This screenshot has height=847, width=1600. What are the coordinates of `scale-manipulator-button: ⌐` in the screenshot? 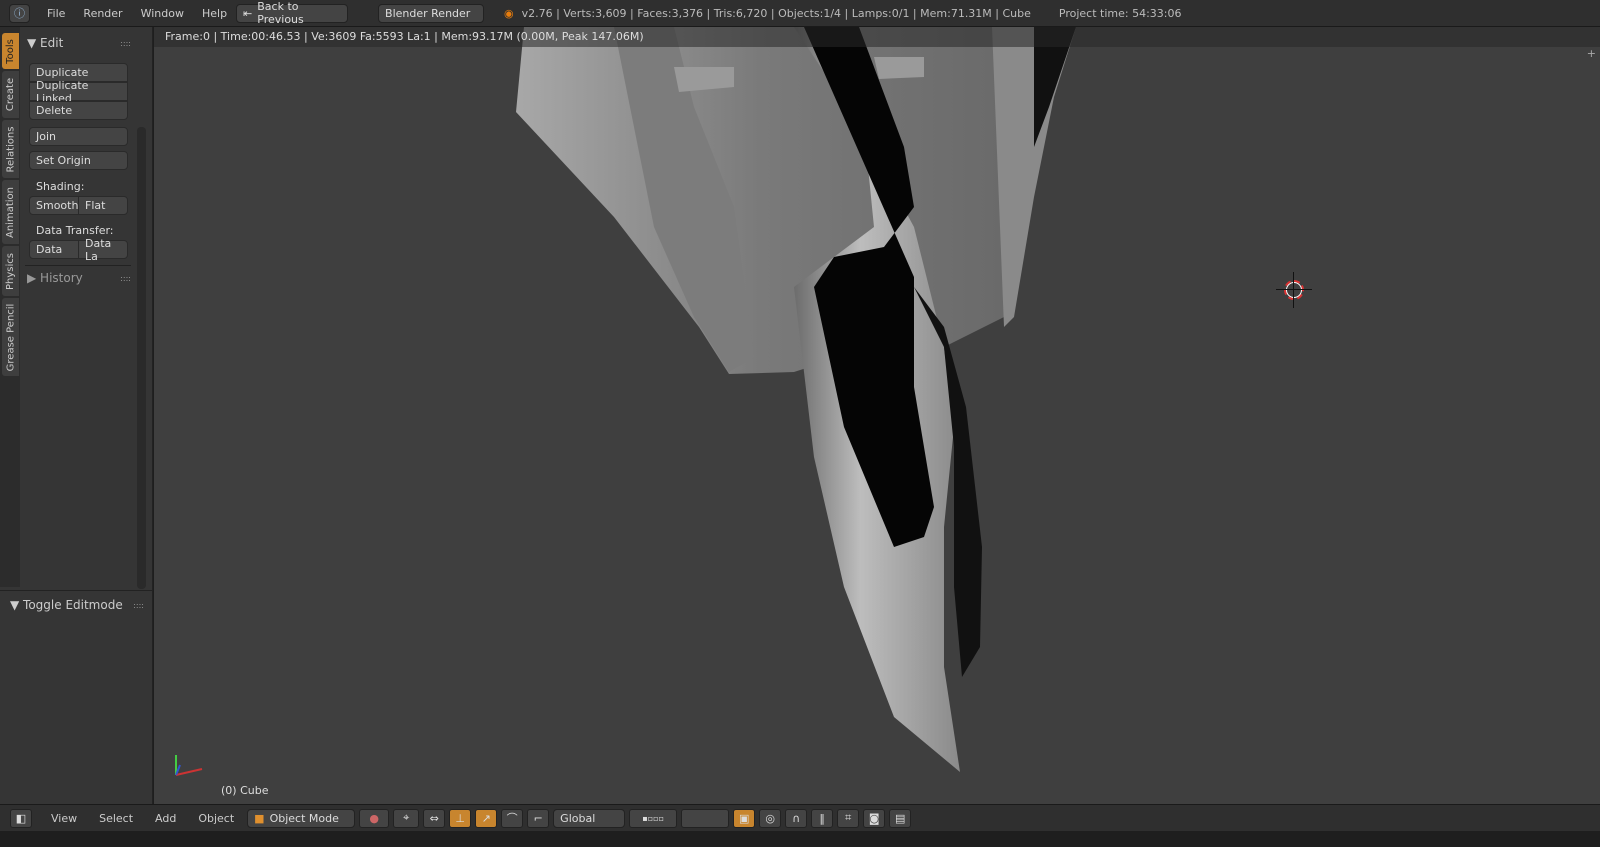 It's located at (538, 818).